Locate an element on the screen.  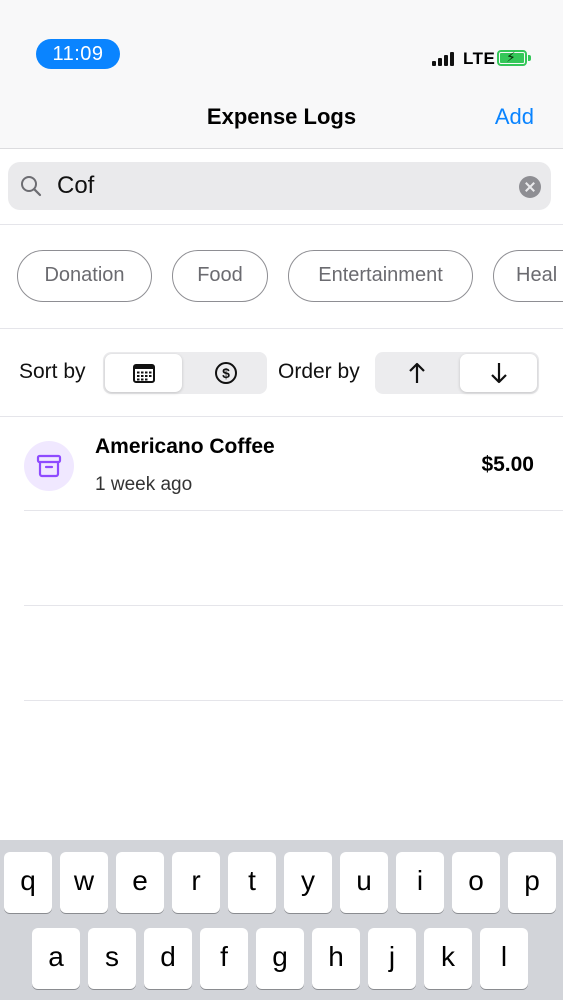
sort-by-date-option is located at coordinates (143, 373).